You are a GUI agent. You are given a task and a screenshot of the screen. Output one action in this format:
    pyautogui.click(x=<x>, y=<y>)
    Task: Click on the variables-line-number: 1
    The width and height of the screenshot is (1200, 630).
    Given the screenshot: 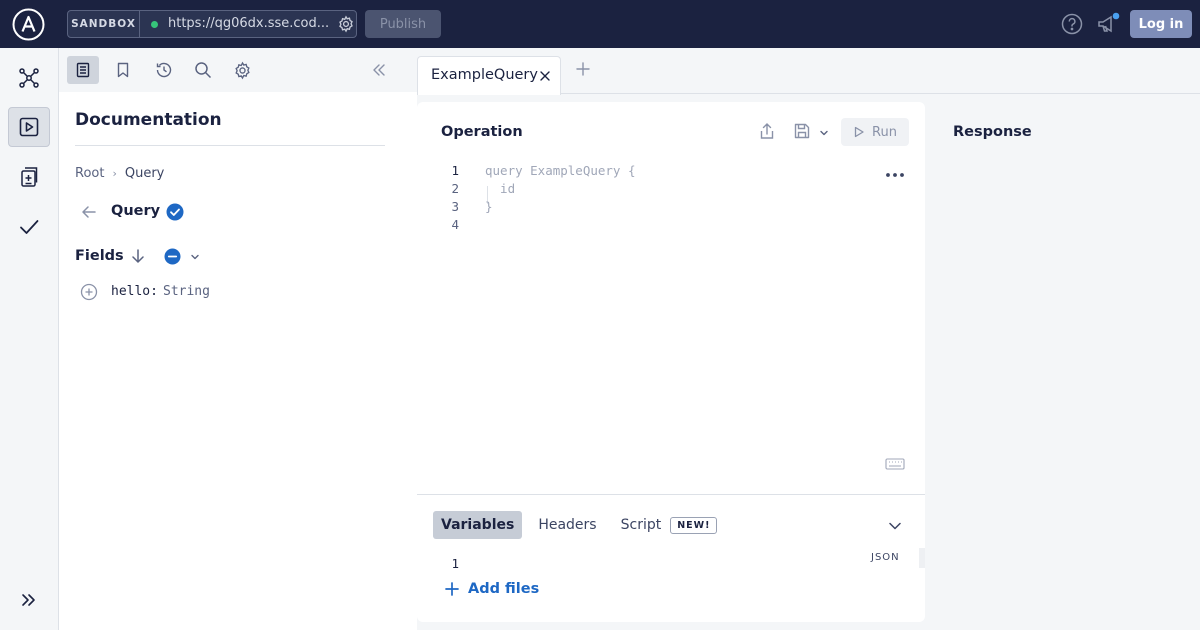 What is the action you would take?
    pyautogui.click(x=455, y=563)
    